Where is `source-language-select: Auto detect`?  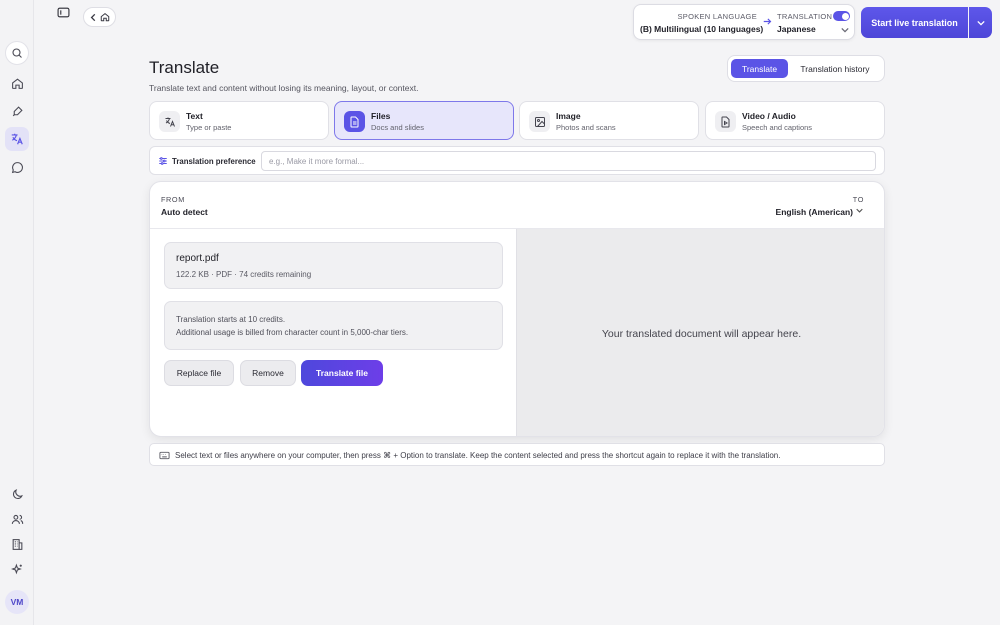 source-language-select: Auto detect is located at coordinates (184, 212).